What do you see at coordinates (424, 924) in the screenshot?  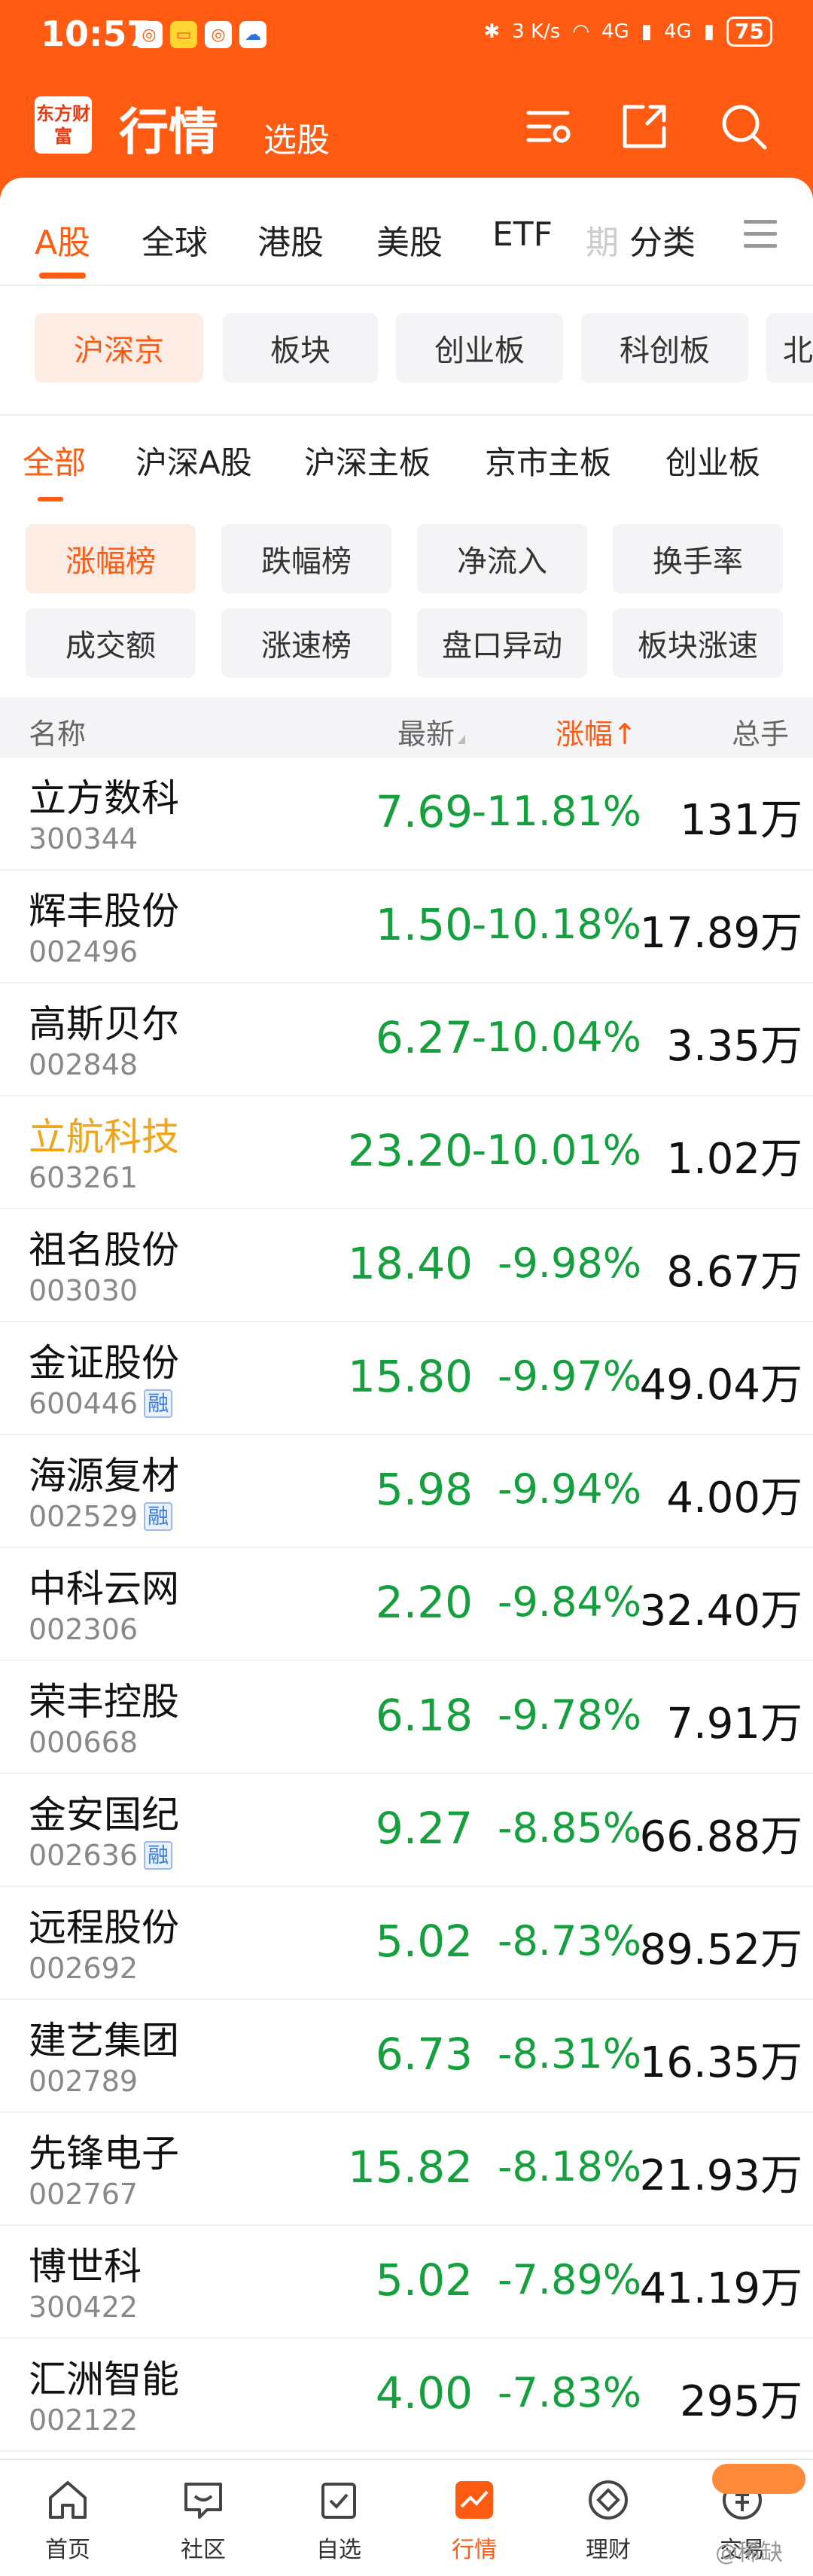 I see `latest-price: 1.50` at bounding box center [424, 924].